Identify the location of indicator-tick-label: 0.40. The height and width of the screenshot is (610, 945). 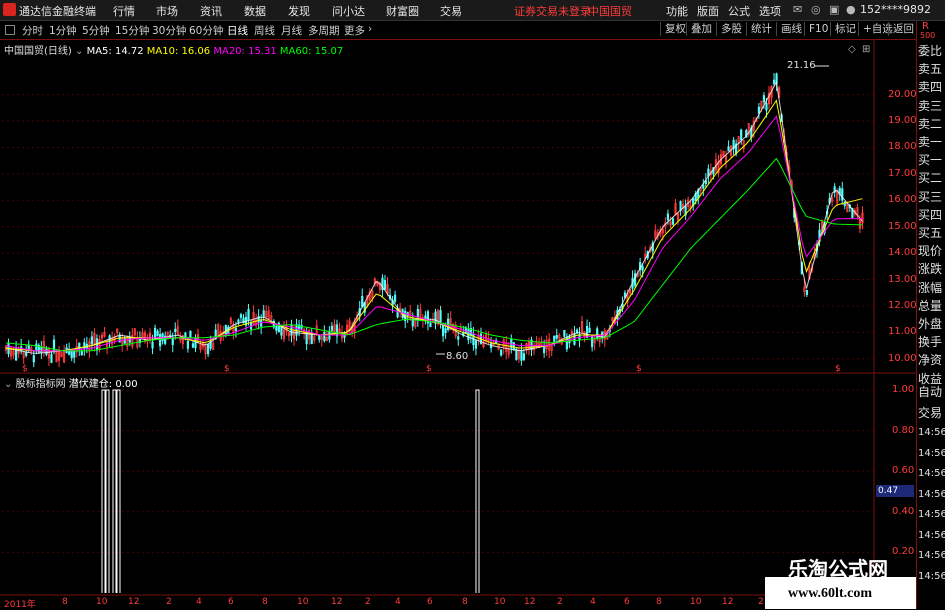
(903, 511).